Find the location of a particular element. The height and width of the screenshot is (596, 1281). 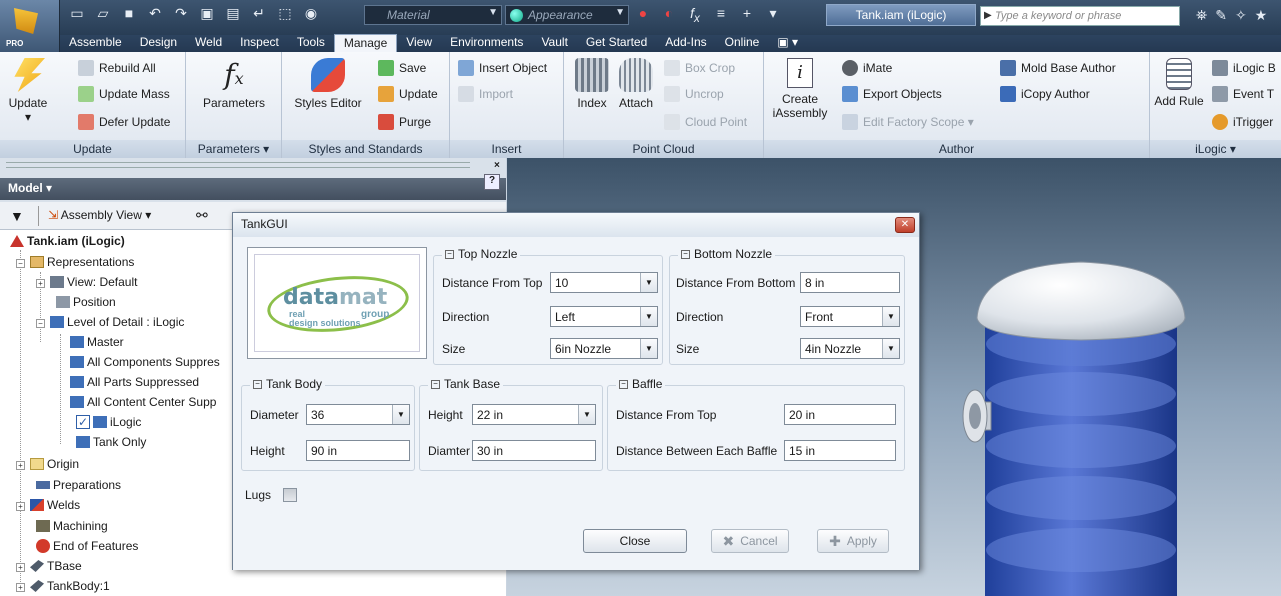

mold-base-author-button: Mold Base Author is located at coordinates (1058, 68).